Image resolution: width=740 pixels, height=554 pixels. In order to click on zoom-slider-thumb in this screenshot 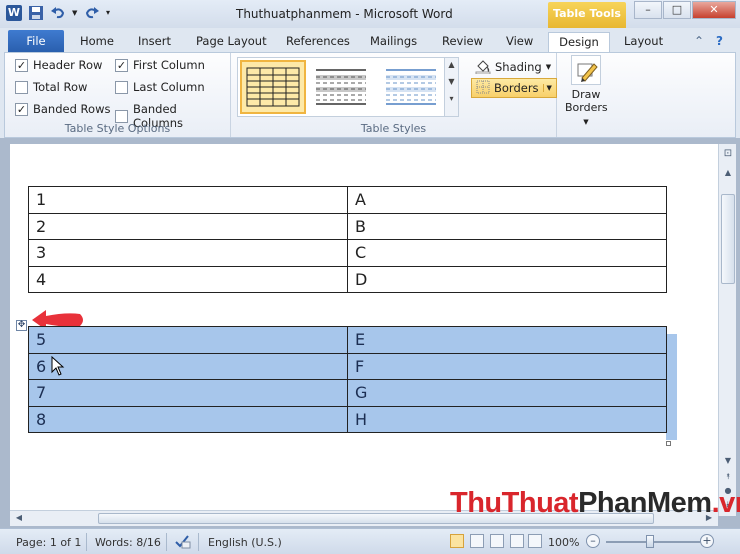, I will do `click(650, 541)`.